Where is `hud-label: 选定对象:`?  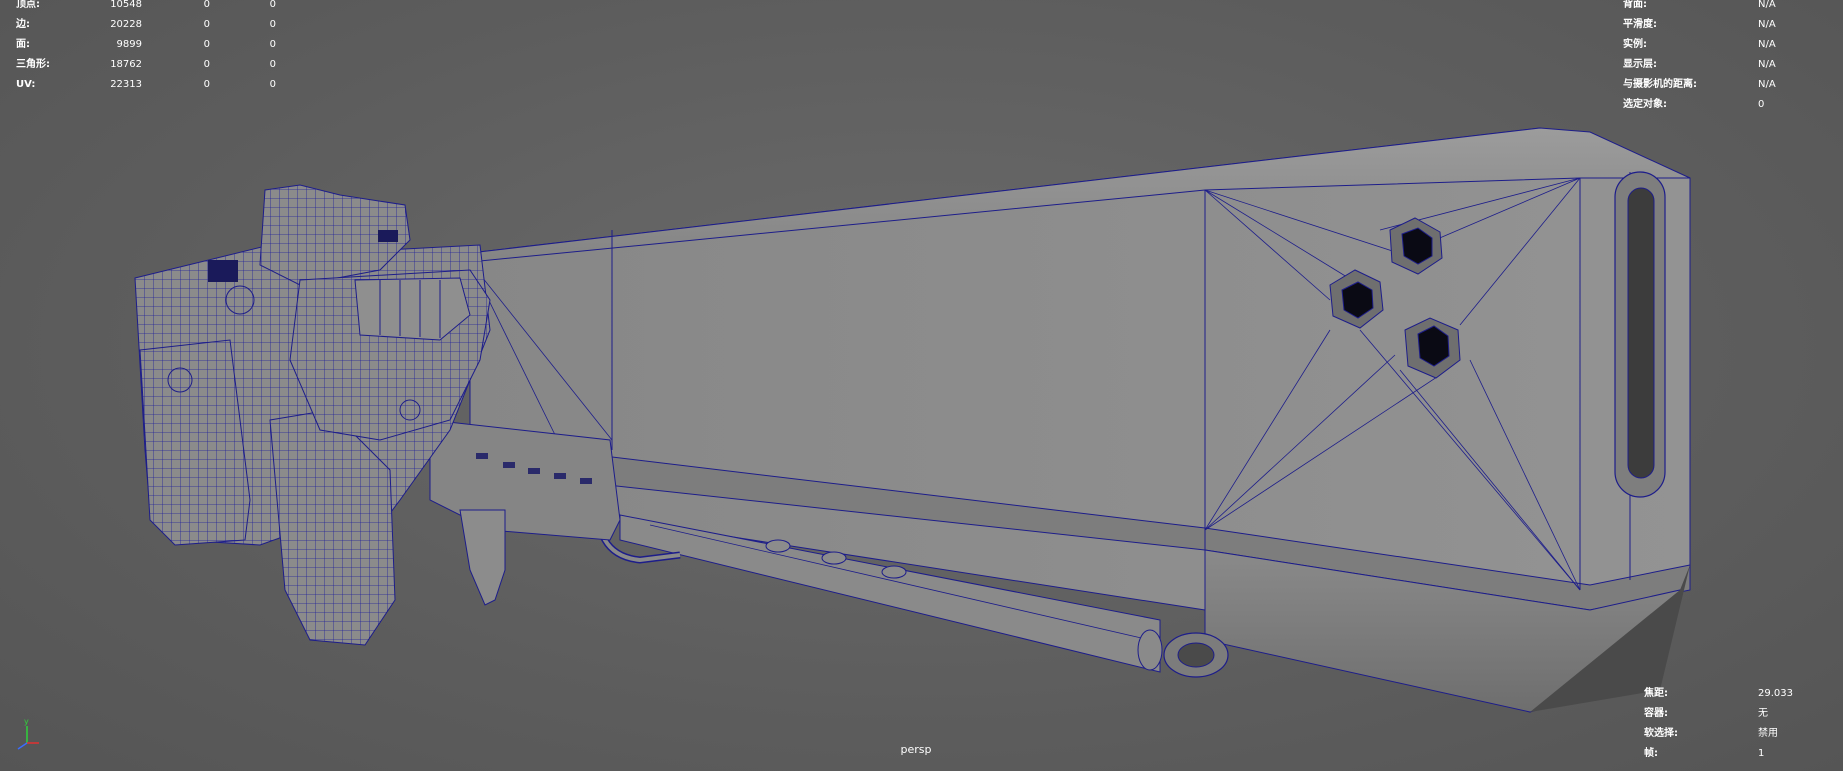
hud-label: 选定对象: is located at coordinates (1645, 104).